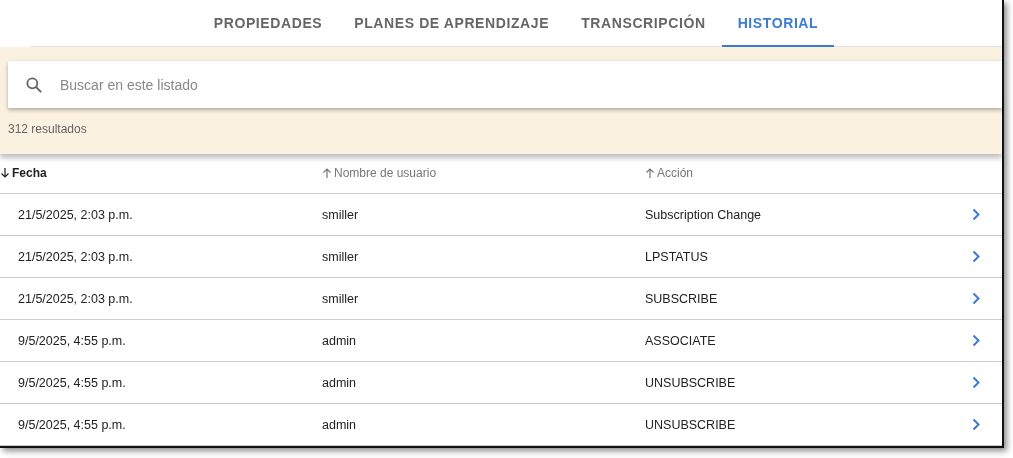  Describe the element at coordinates (681, 340) in the screenshot. I see `table-cell-text: ASSOCIATE` at that location.